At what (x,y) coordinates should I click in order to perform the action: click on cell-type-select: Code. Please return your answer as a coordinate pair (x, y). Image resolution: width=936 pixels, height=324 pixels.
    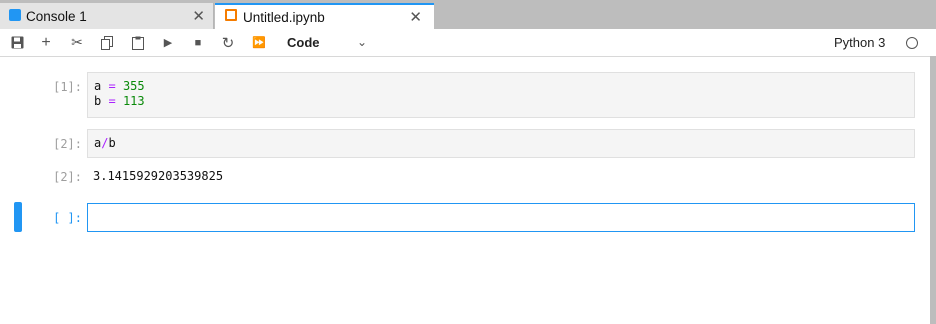
    Looking at the image, I should click on (303, 42).